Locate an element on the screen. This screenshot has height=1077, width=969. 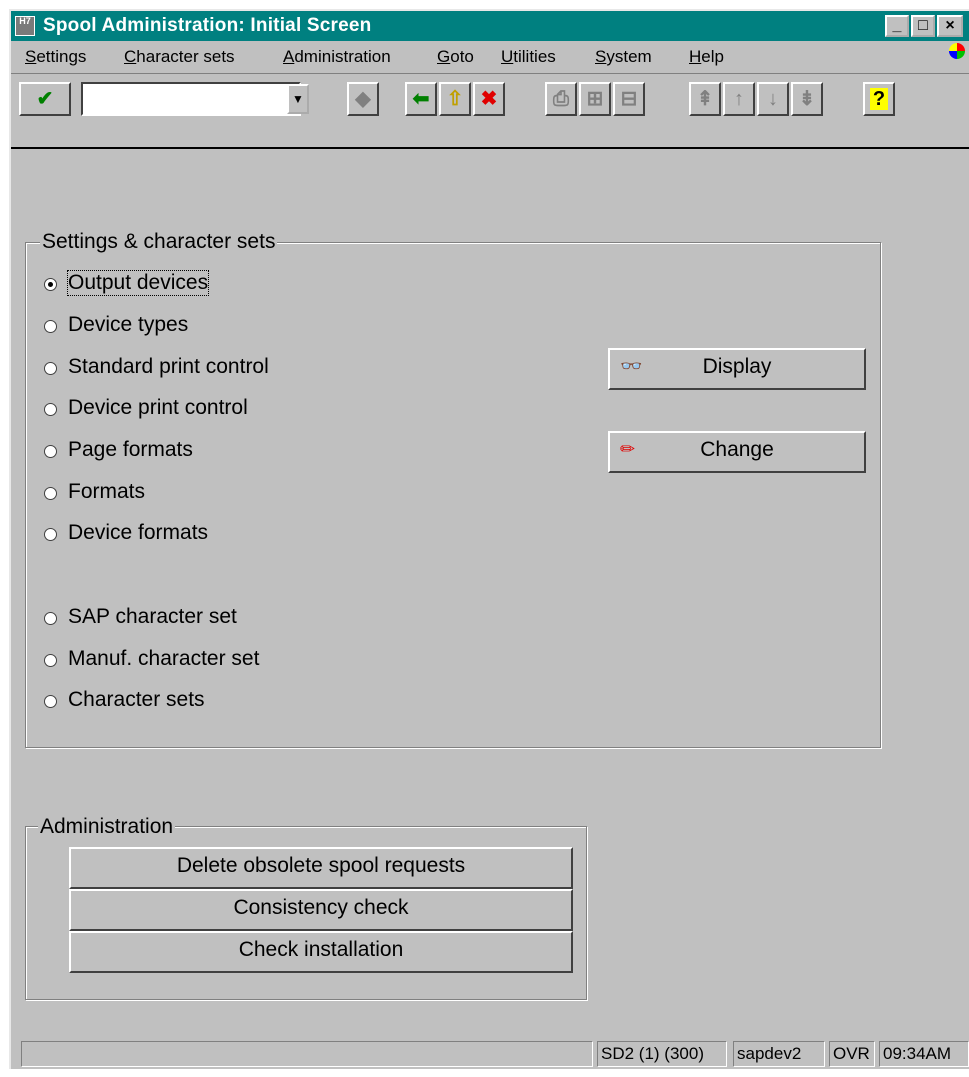
menu-goto: Goto is located at coordinates (455, 57).